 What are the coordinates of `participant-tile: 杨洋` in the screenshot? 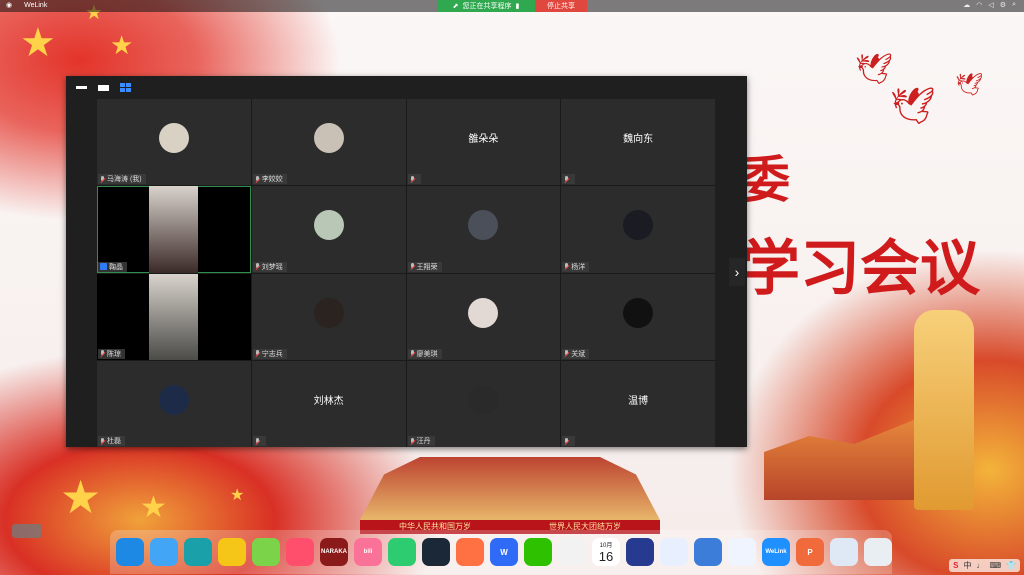 It's located at (638, 229).